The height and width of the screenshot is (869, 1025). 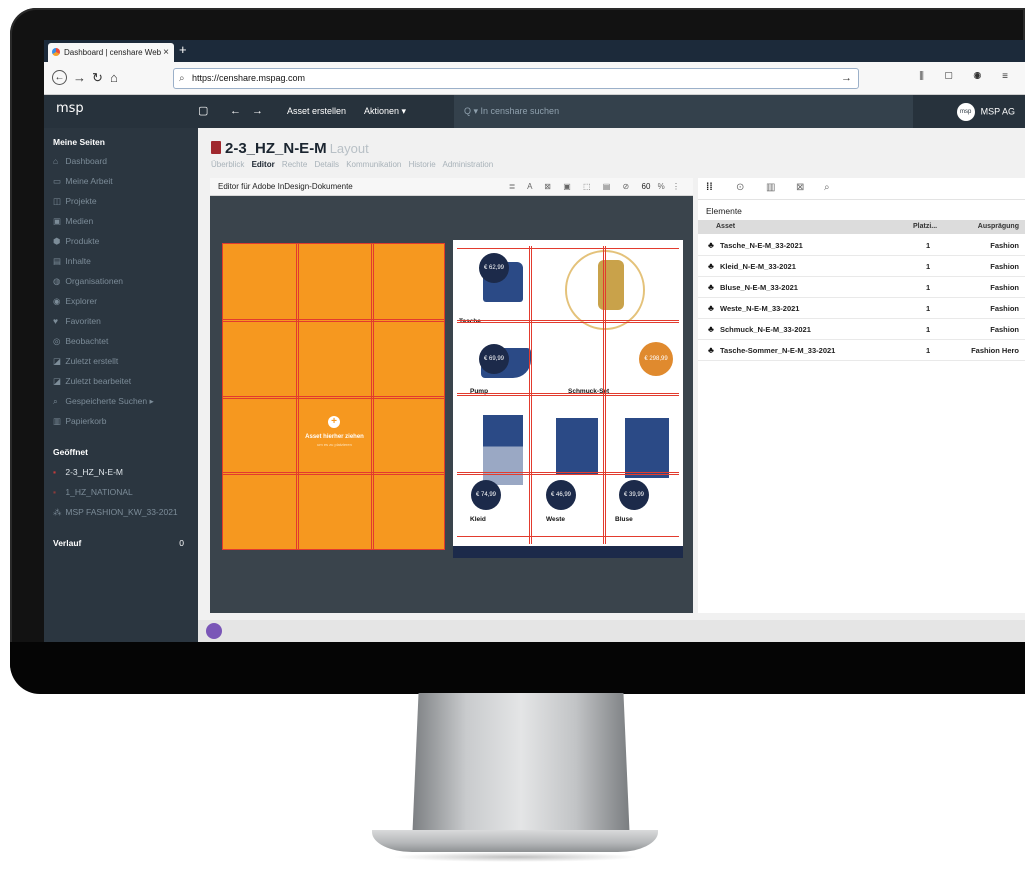 What do you see at coordinates (740, 187) in the screenshot?
I see `links-tab-icon: ⊙` at bounding box center [740, 187].